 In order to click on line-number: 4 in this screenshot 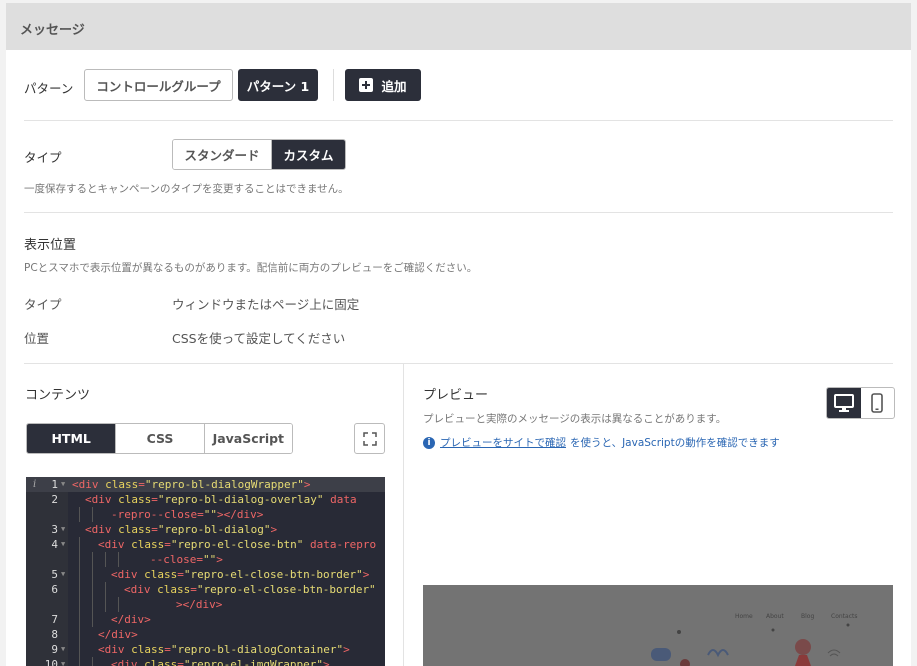, I will do `click(54, 544)`.